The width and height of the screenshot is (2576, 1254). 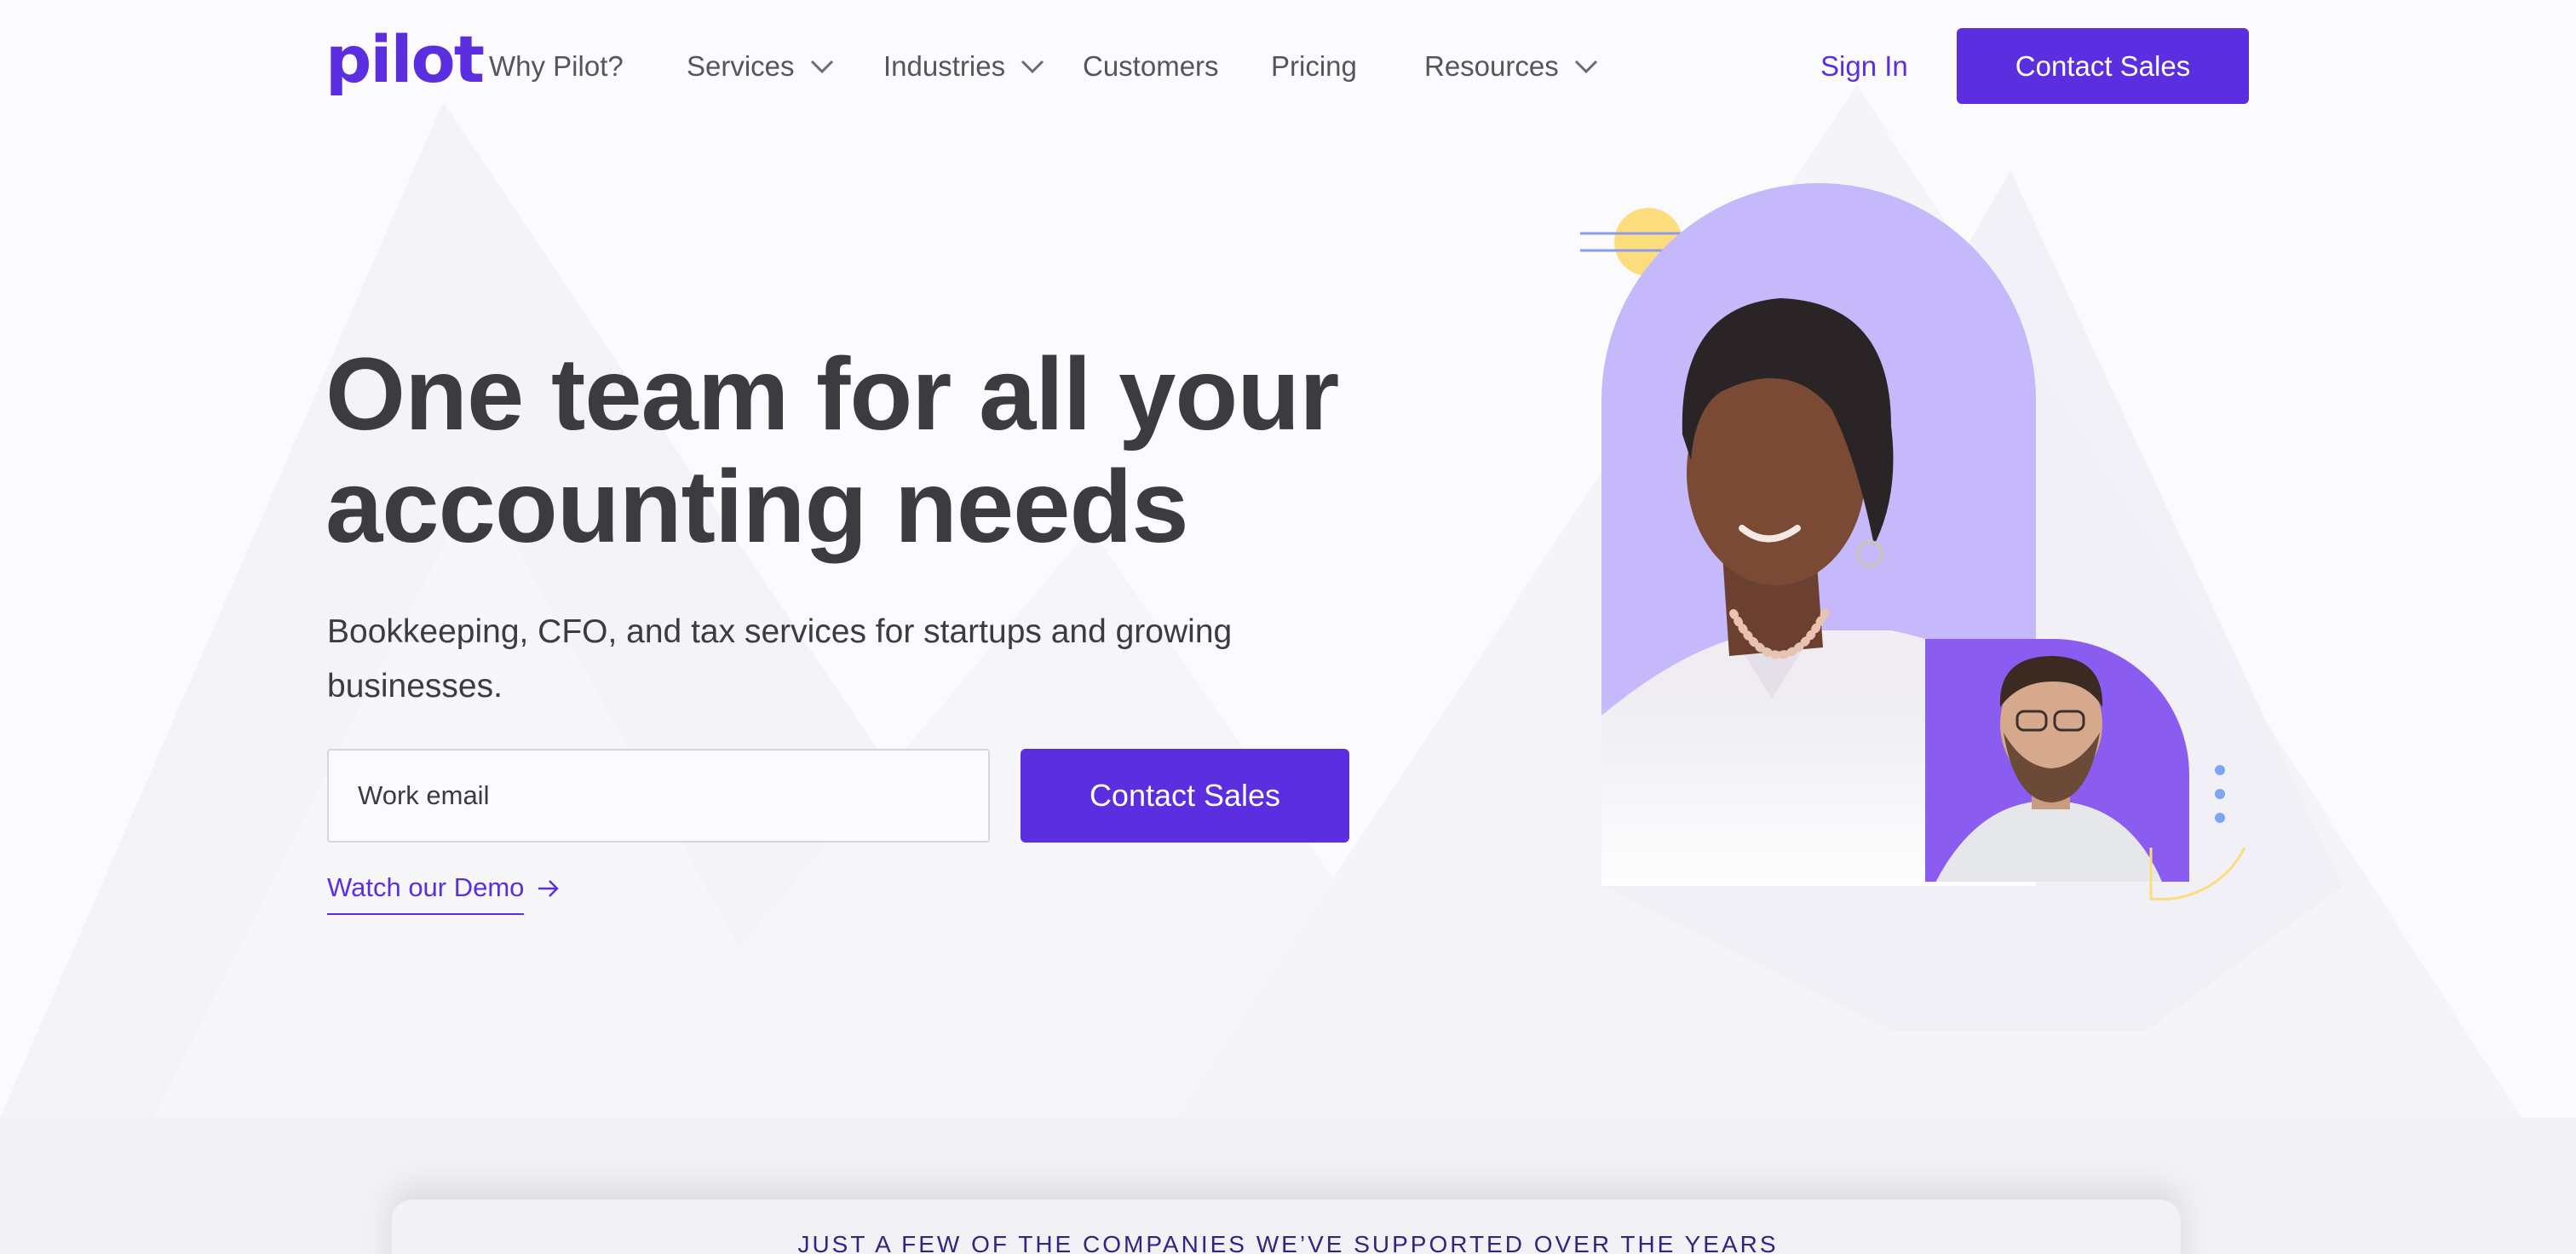 I want to click on nav-item-label: Why Pilot?, so click(x=557, y=66).